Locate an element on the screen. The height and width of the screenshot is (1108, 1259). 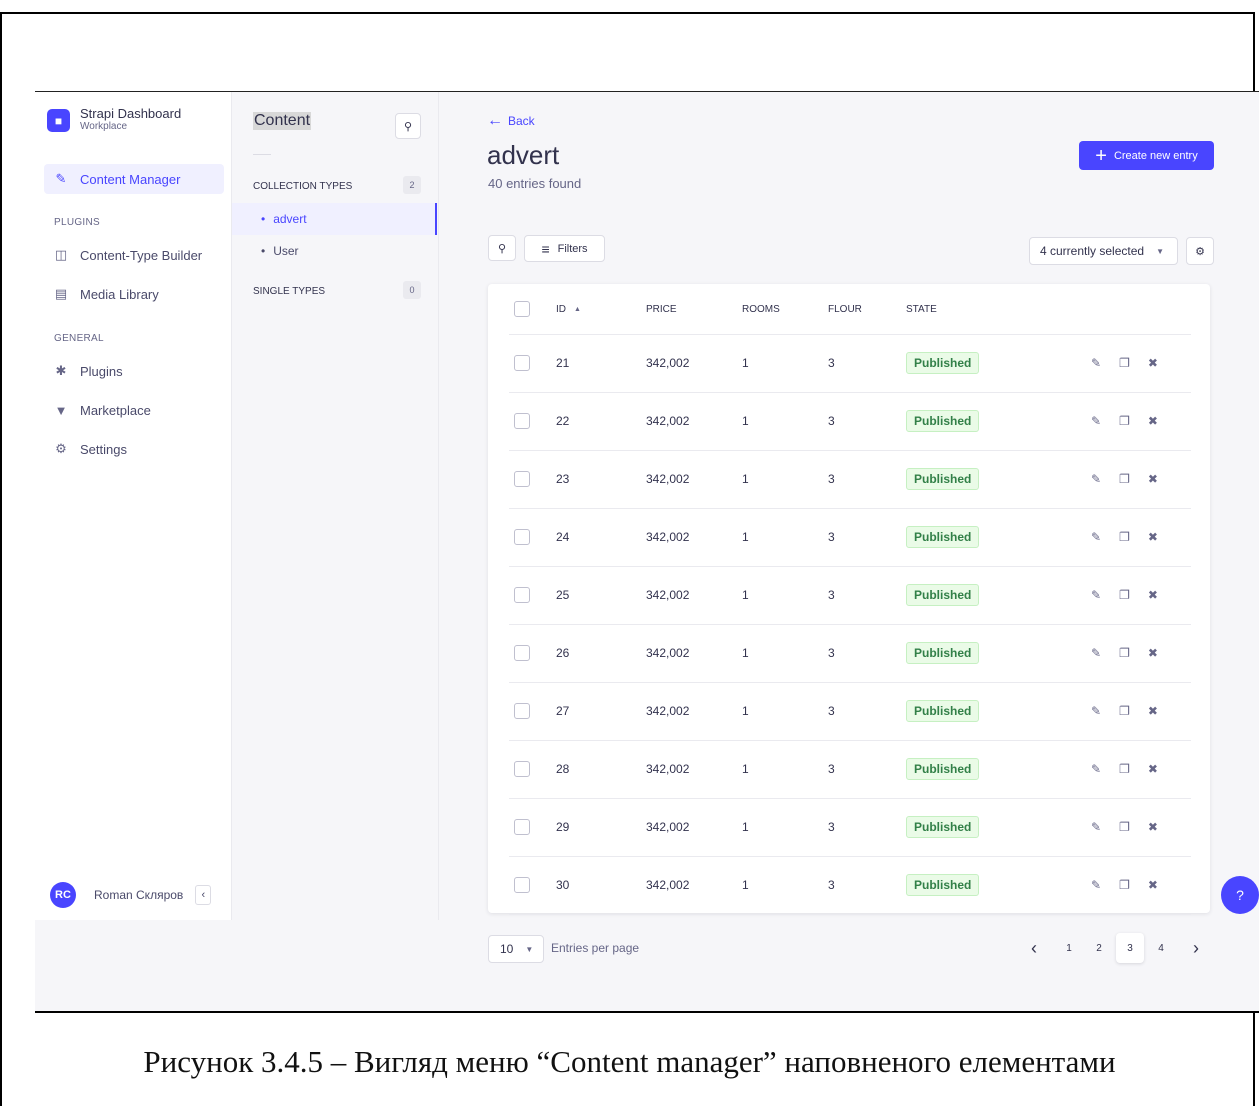
table-row: 29 342,002 1 3 Published ✎ ❐ ✖ is located at coordinates (850, 827).